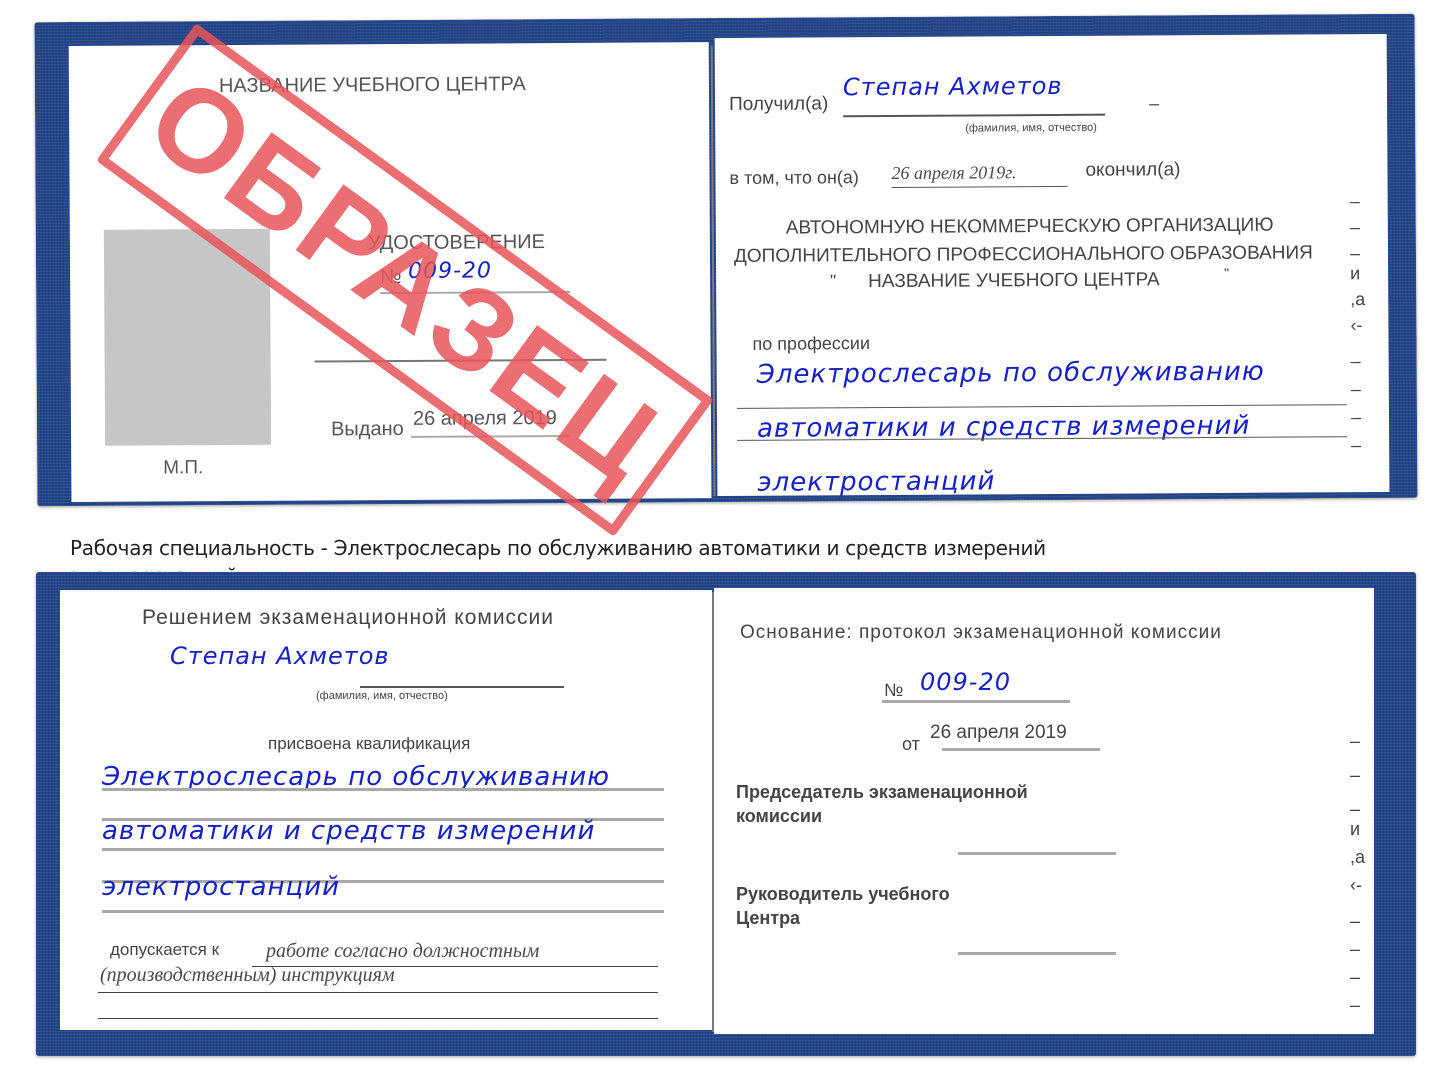 This screenshot has height=1085, width=1448. I want to click on admitted-line-2: (производственным) инструкциям, so click(247, 975).